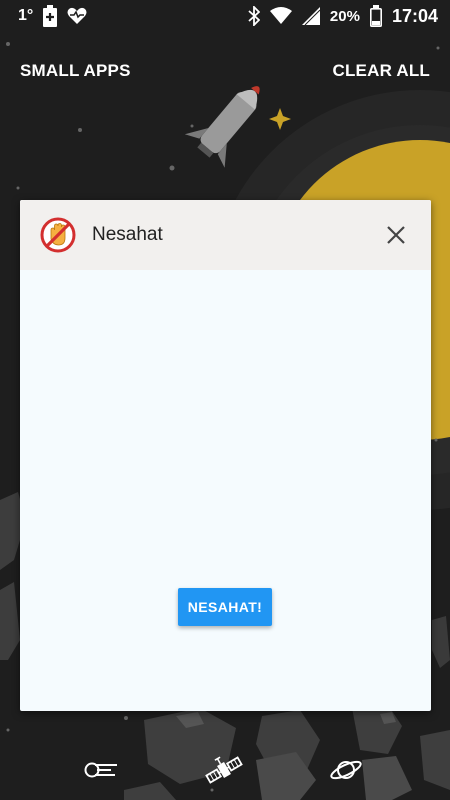  I want to click on no-hand-icon, so click(58, 235).